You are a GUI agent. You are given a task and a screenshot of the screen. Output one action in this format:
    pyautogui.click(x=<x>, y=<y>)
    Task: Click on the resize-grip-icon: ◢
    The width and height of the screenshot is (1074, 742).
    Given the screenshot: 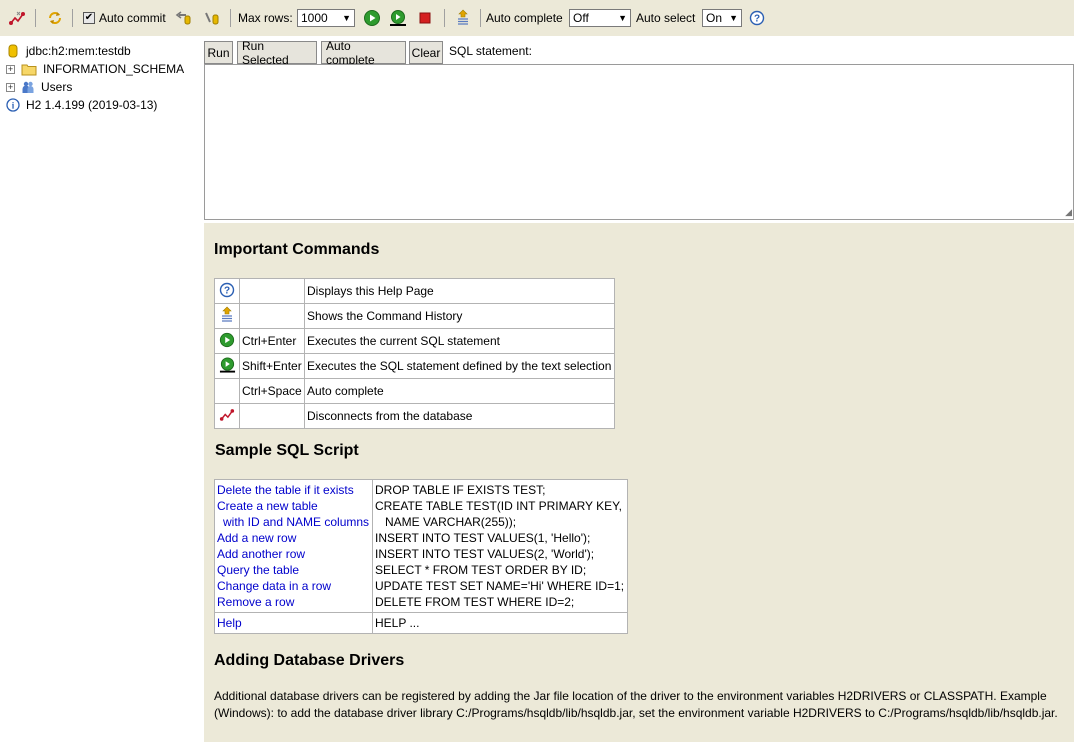 What is the action you would take?
    pyautogui.click(x=1068, y=212)
    